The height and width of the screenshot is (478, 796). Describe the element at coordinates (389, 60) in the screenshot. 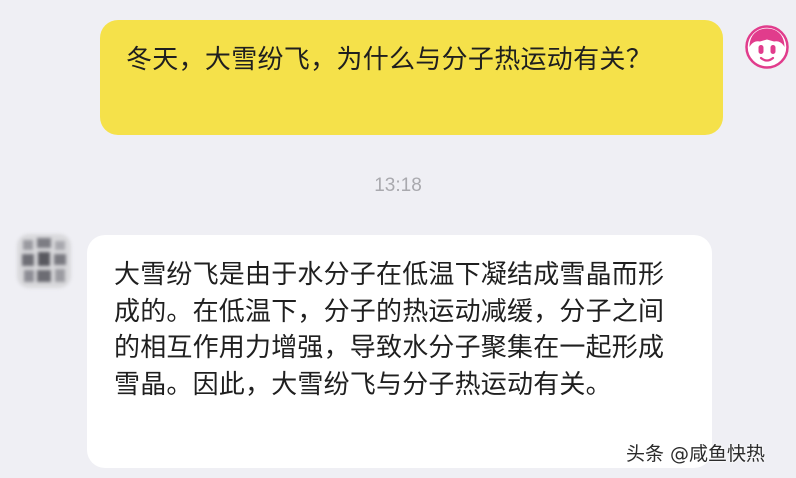

I see `user-message-text: 冬天，大雪纷飞，为什么与分子热运动有关？` at that location.